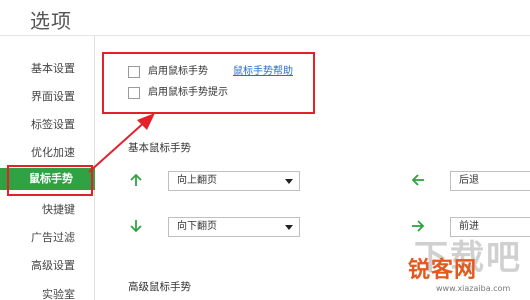 The width and height of the screenshot is (530, 300). What do you see at coordinates (417, 180) in the screenshot?
I see `arrow-left-icon` at bounding box center [417, 180].